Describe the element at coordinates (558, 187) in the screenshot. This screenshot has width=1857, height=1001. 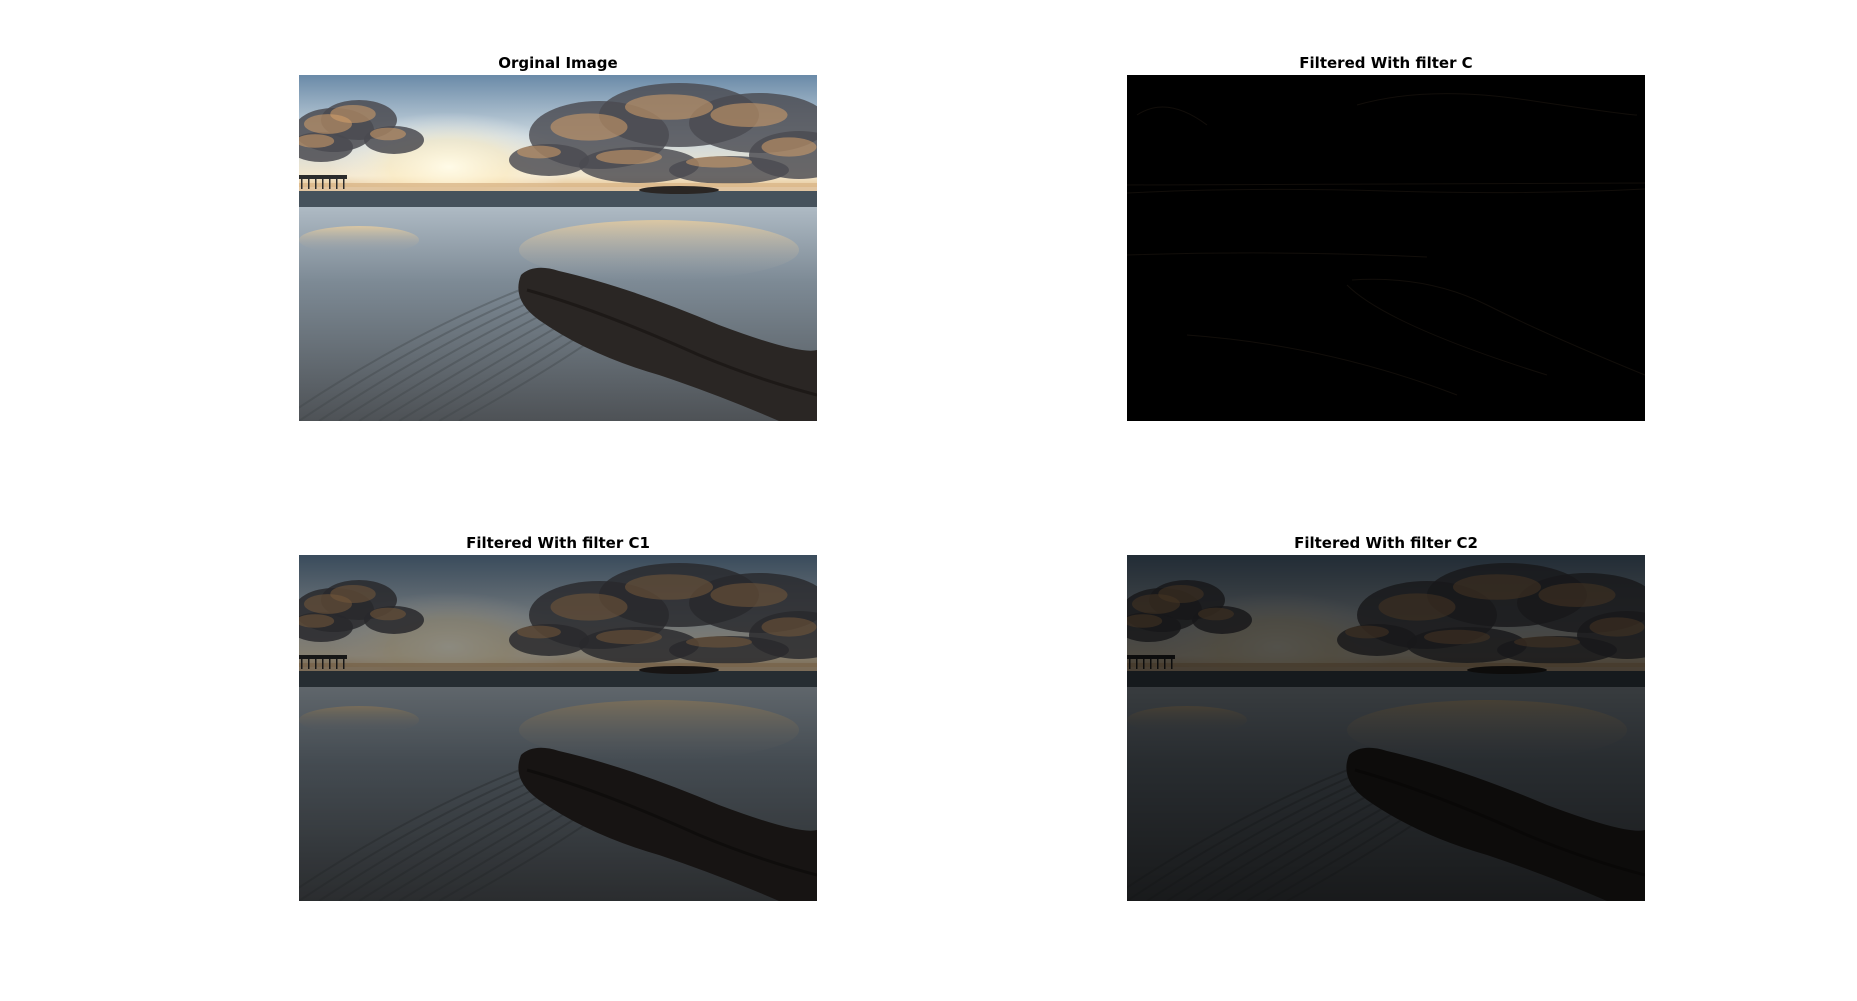
I see `horizon-band` at that location.